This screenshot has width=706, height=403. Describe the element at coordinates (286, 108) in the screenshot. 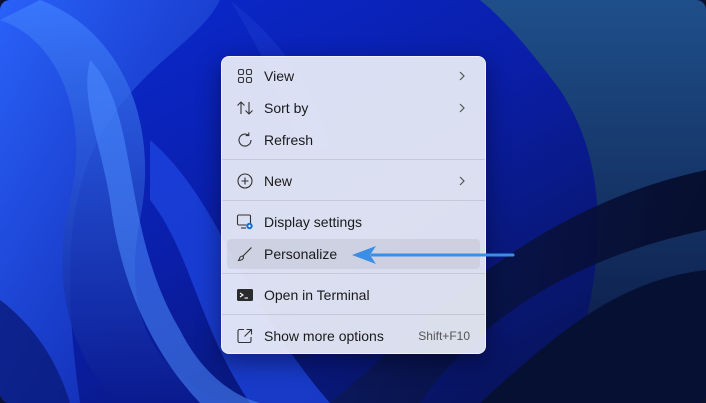

I see `menu-item-label: Sort by` at that location.